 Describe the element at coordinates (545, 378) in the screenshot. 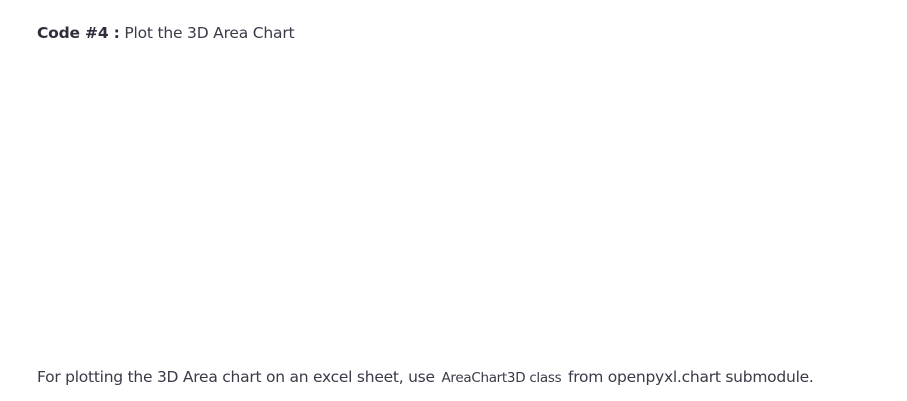

I see `inline-code-class-keyword: class` at that location.